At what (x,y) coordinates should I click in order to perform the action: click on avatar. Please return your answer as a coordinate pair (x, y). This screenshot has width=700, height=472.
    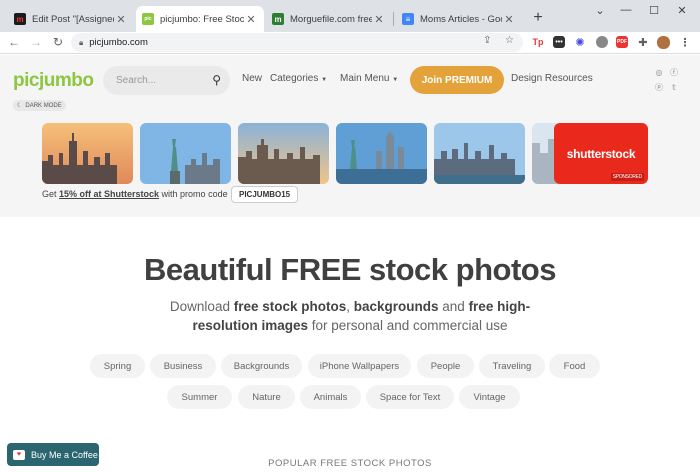
    Looking at the image, I should click on (663, 42).